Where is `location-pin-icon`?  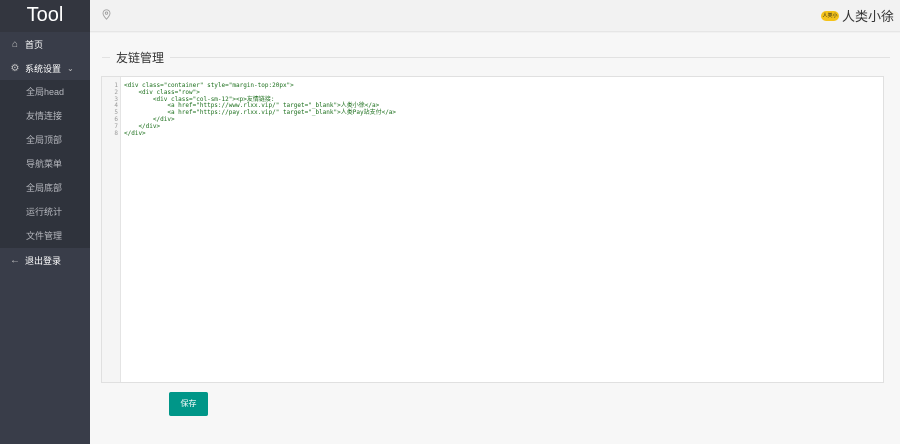 location-pin-icon is located at coordinates (106, 16).